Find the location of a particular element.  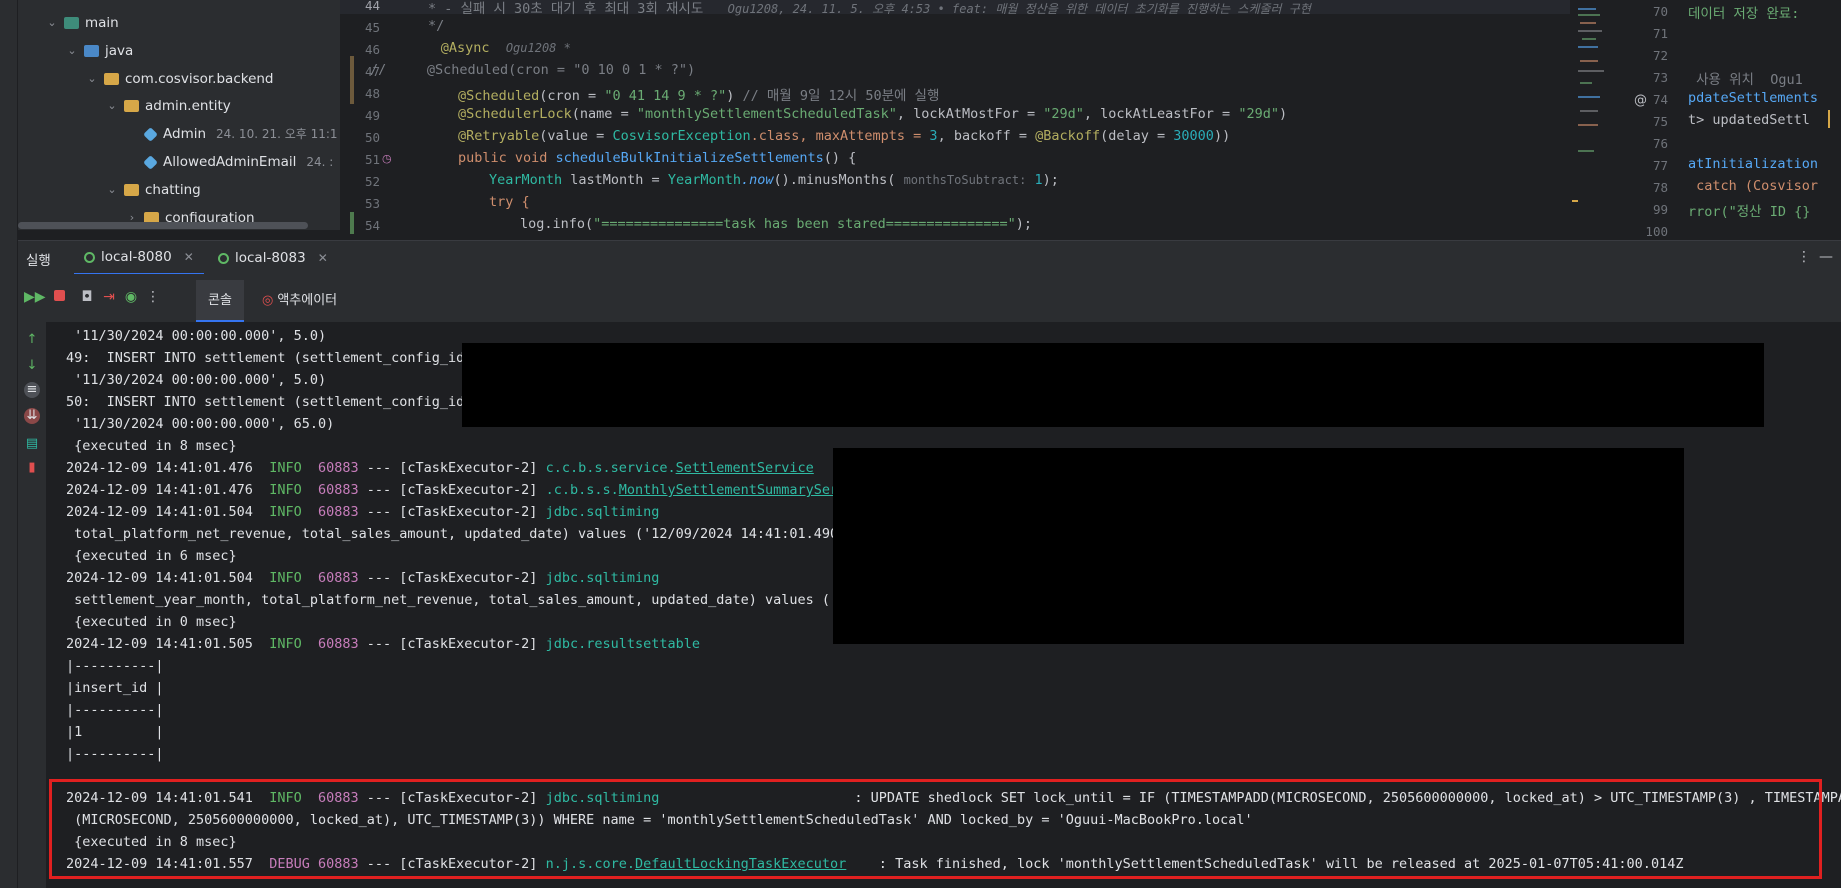

secondary-code-line: atInitialization is located at coordinates (1753, 164).